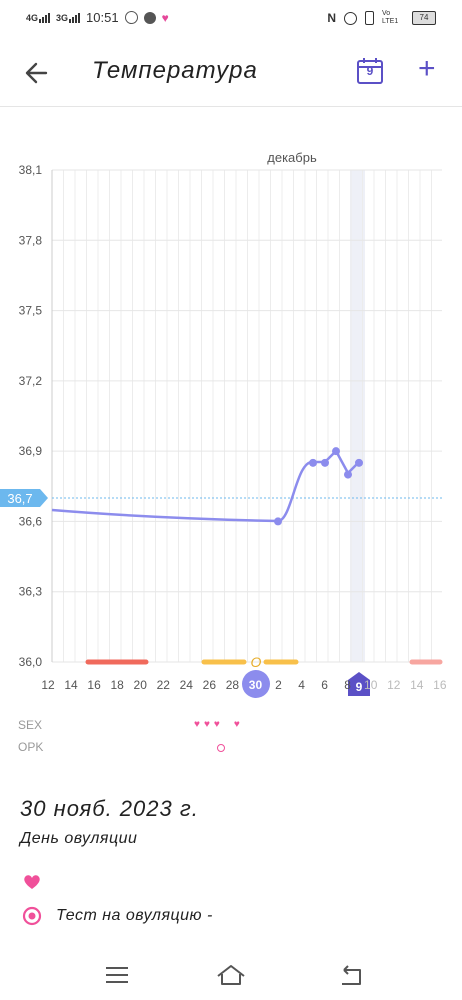 The height and width of the screenshot is (1000, 462). I want to click on selected-date: 30 нояб. 2023 г., so click(109, 808).